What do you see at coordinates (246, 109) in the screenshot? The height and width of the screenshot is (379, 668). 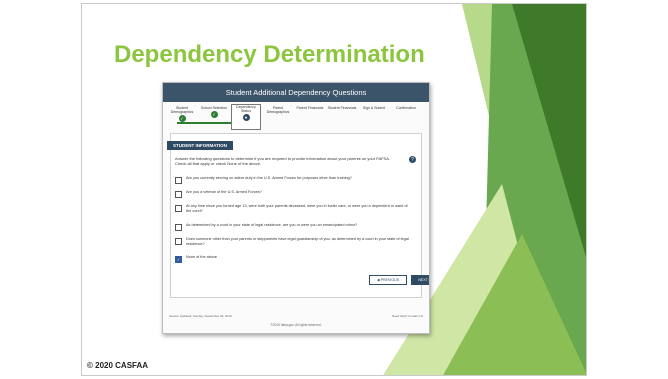 I see `step-label: Dependency Status` at bounding box center [246, 109].